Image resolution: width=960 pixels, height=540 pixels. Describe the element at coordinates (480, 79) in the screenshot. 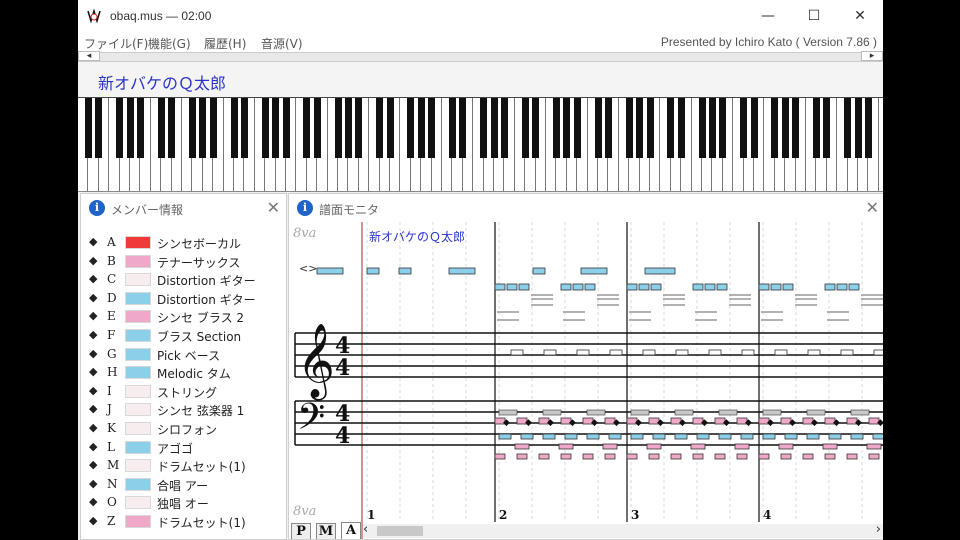

I see `song-title-bar: 新オバケのＱ太郎` at that location.